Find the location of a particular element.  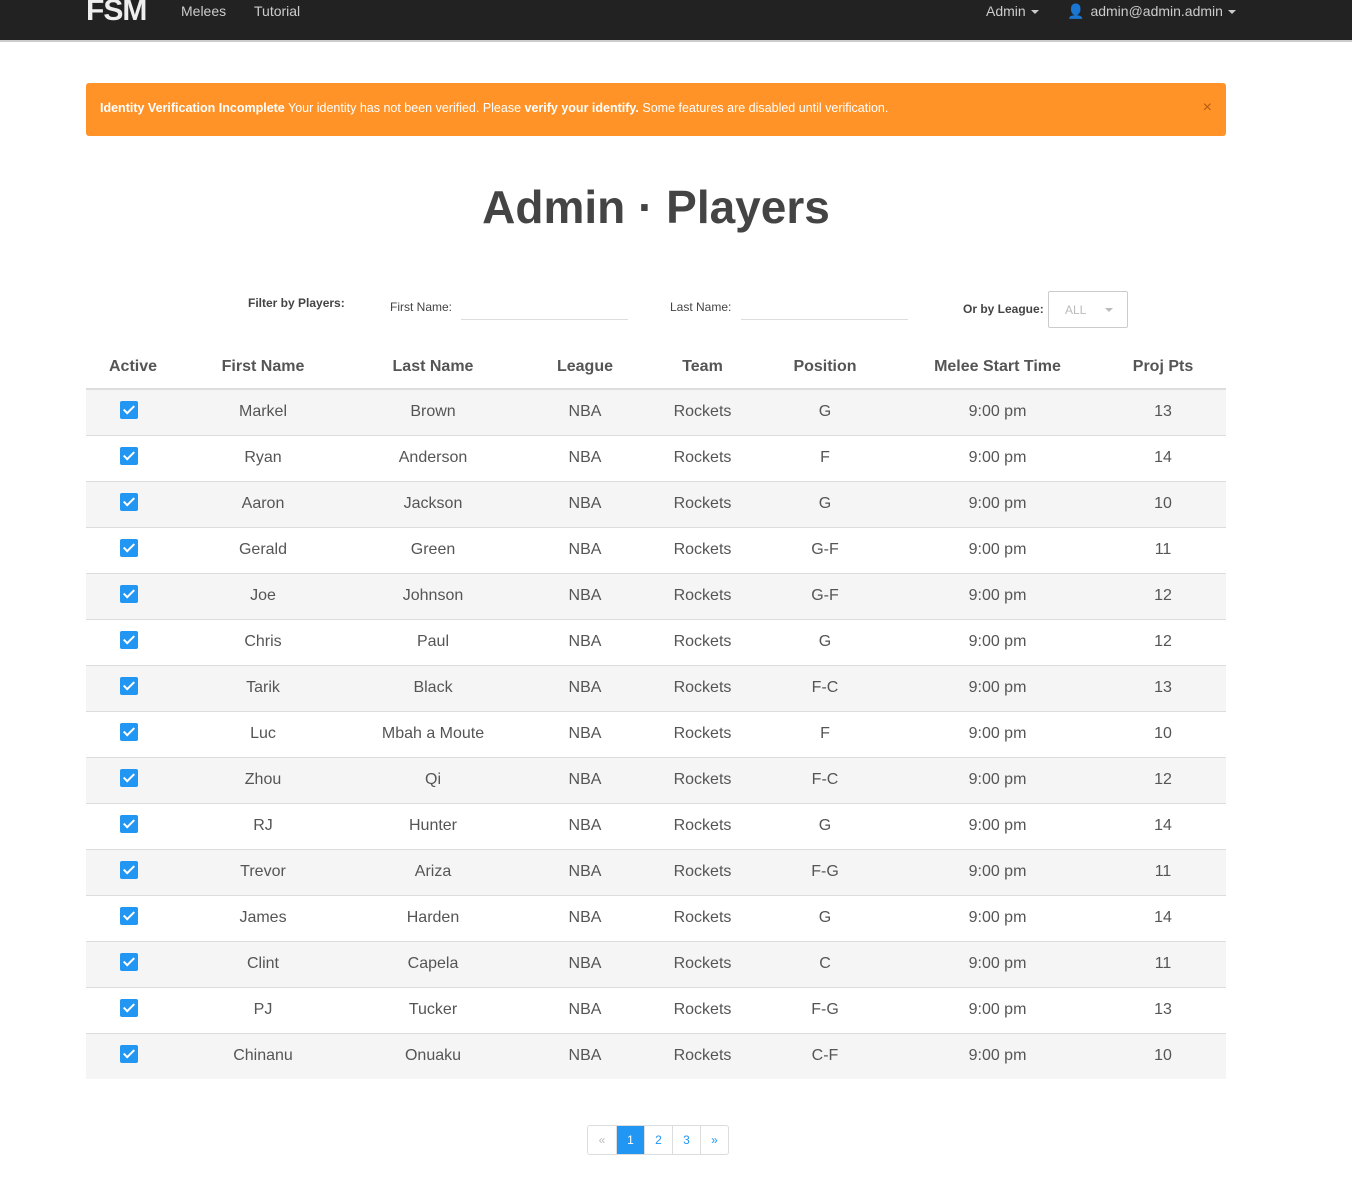

table-row: Gerald Green NBA Rockets G-F 9:00 pm 11 is located at coordinates (656, 550).